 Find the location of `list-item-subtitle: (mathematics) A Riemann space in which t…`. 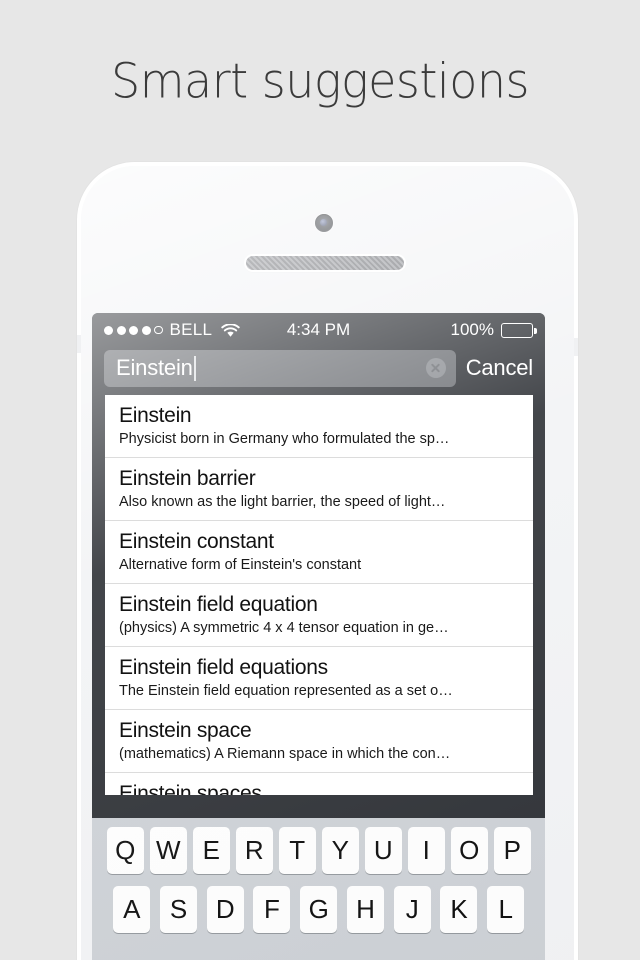

list-item-subtitle: (mathematics) A Riemann space in which t… is located at coordinates (285, 754).